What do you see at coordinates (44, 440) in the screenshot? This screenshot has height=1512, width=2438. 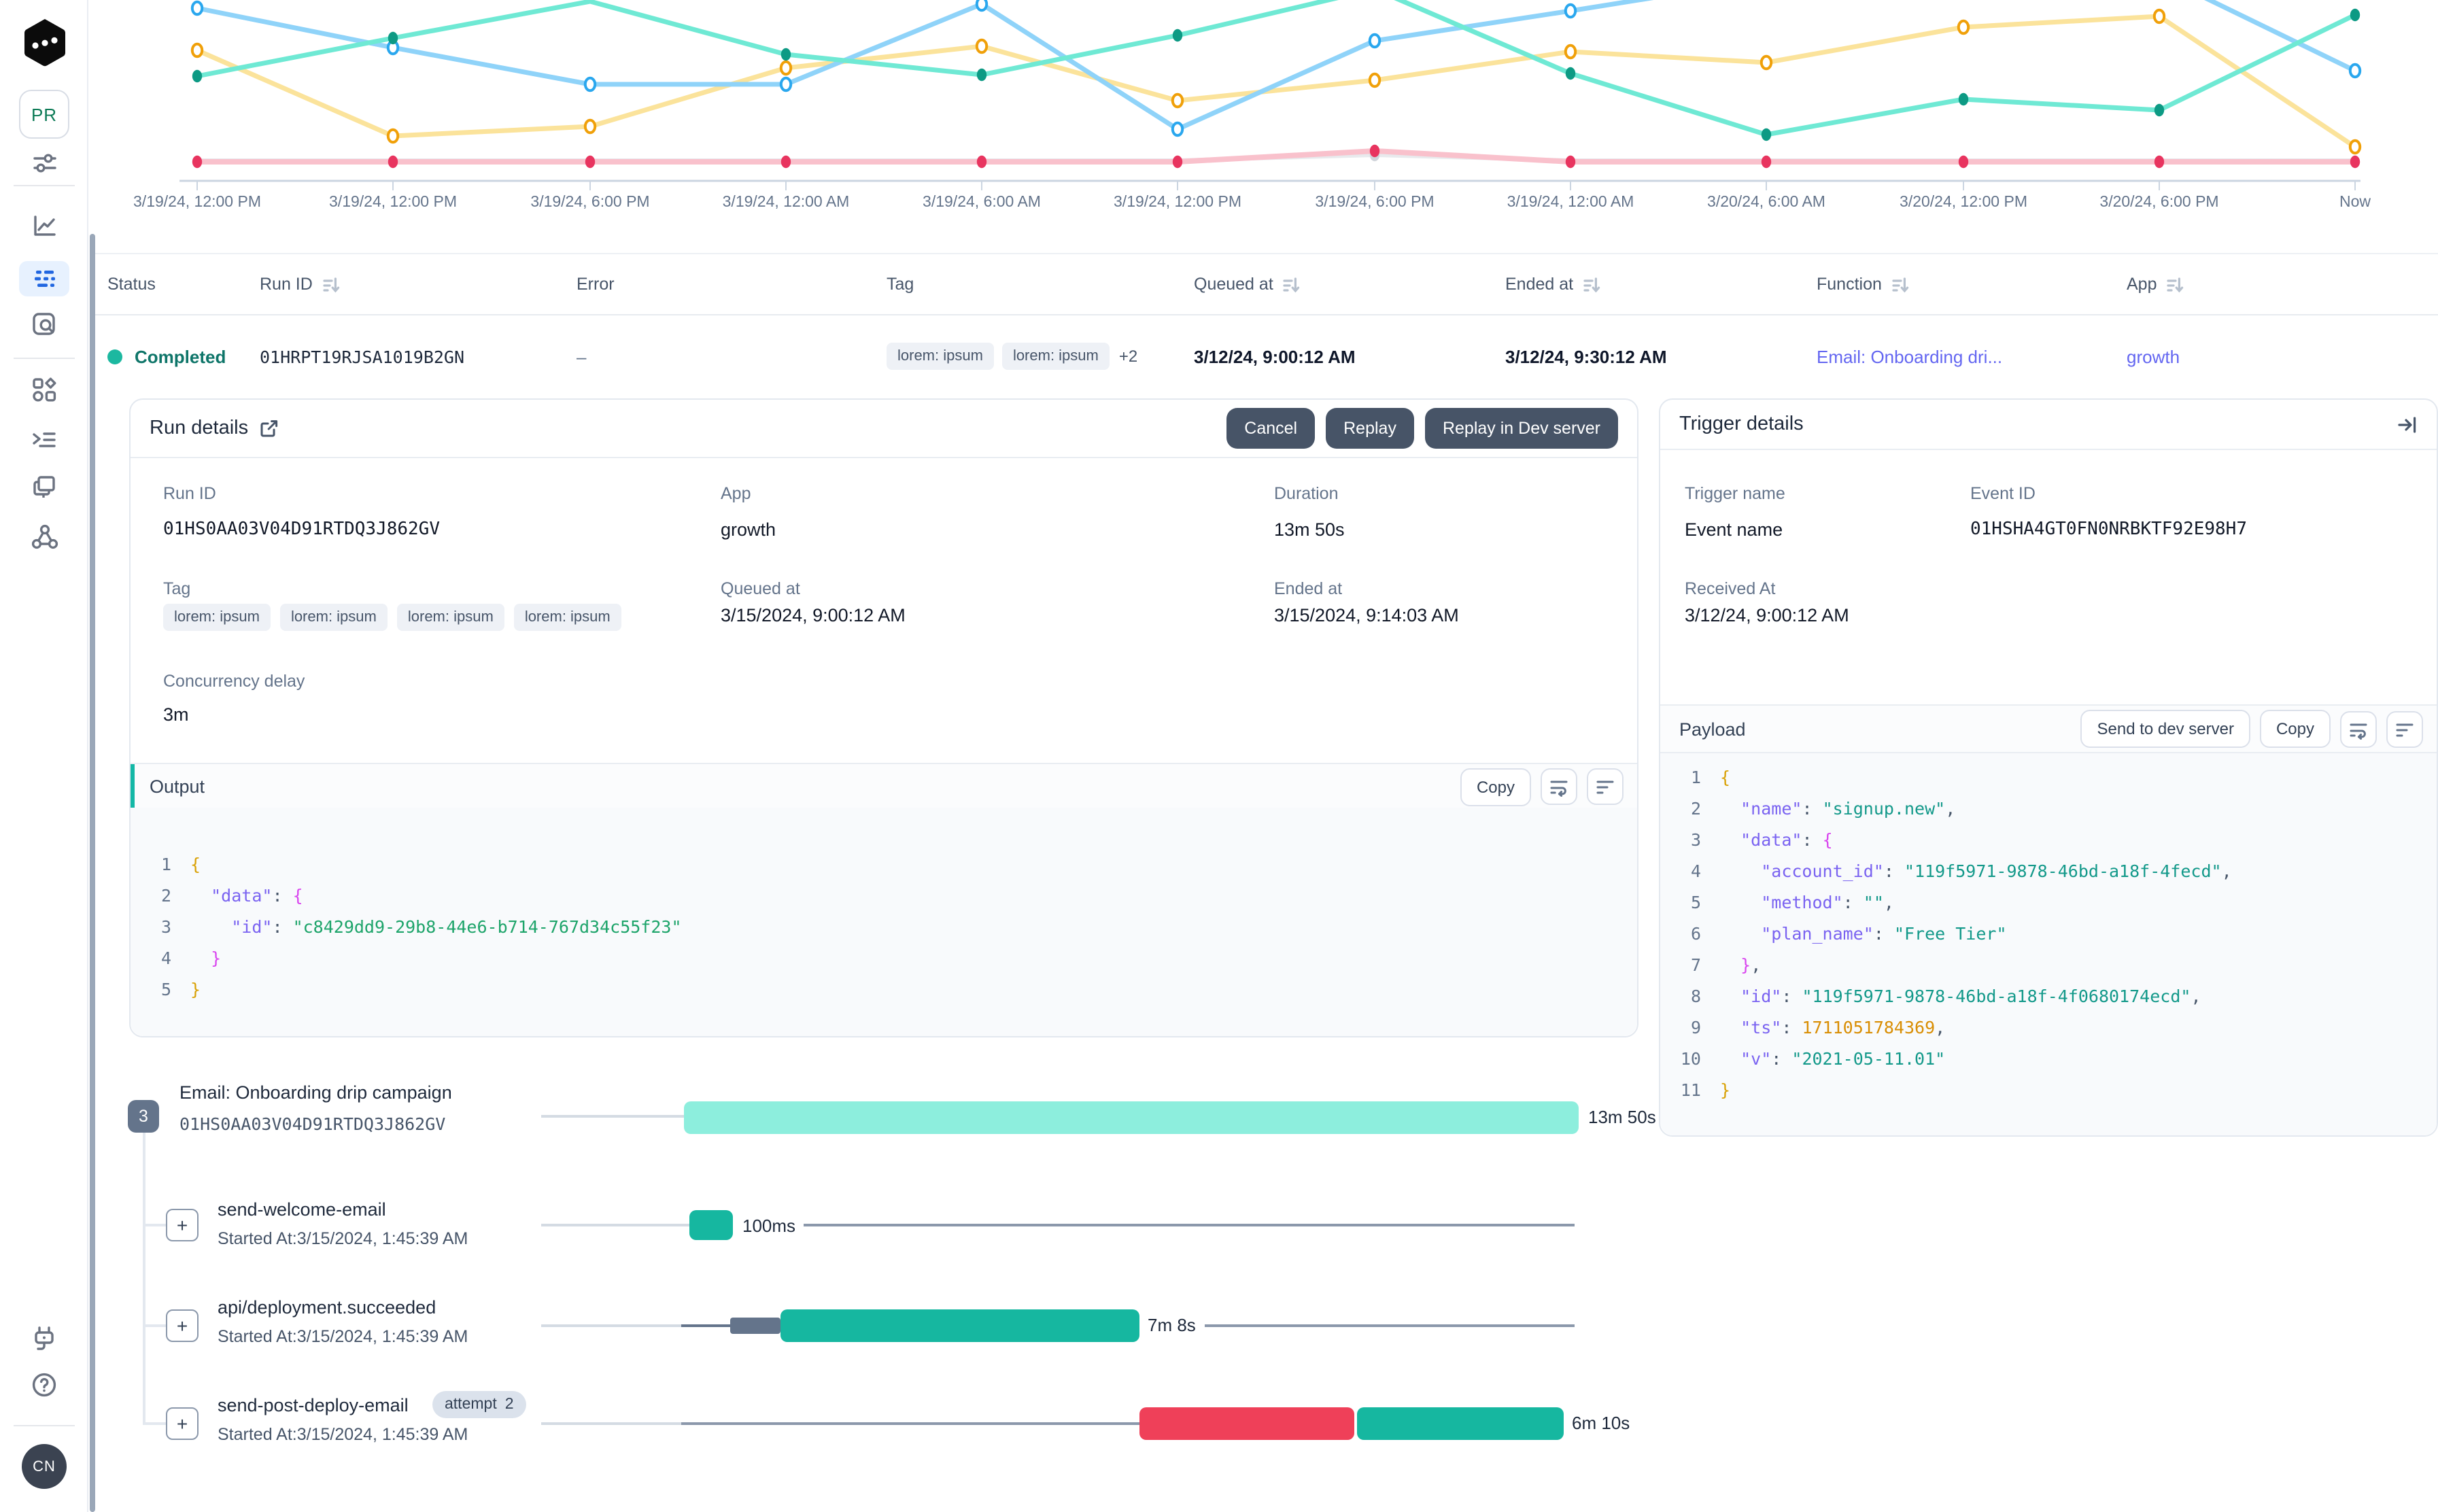 I see `console-icon` at bounding box center [44, 440].